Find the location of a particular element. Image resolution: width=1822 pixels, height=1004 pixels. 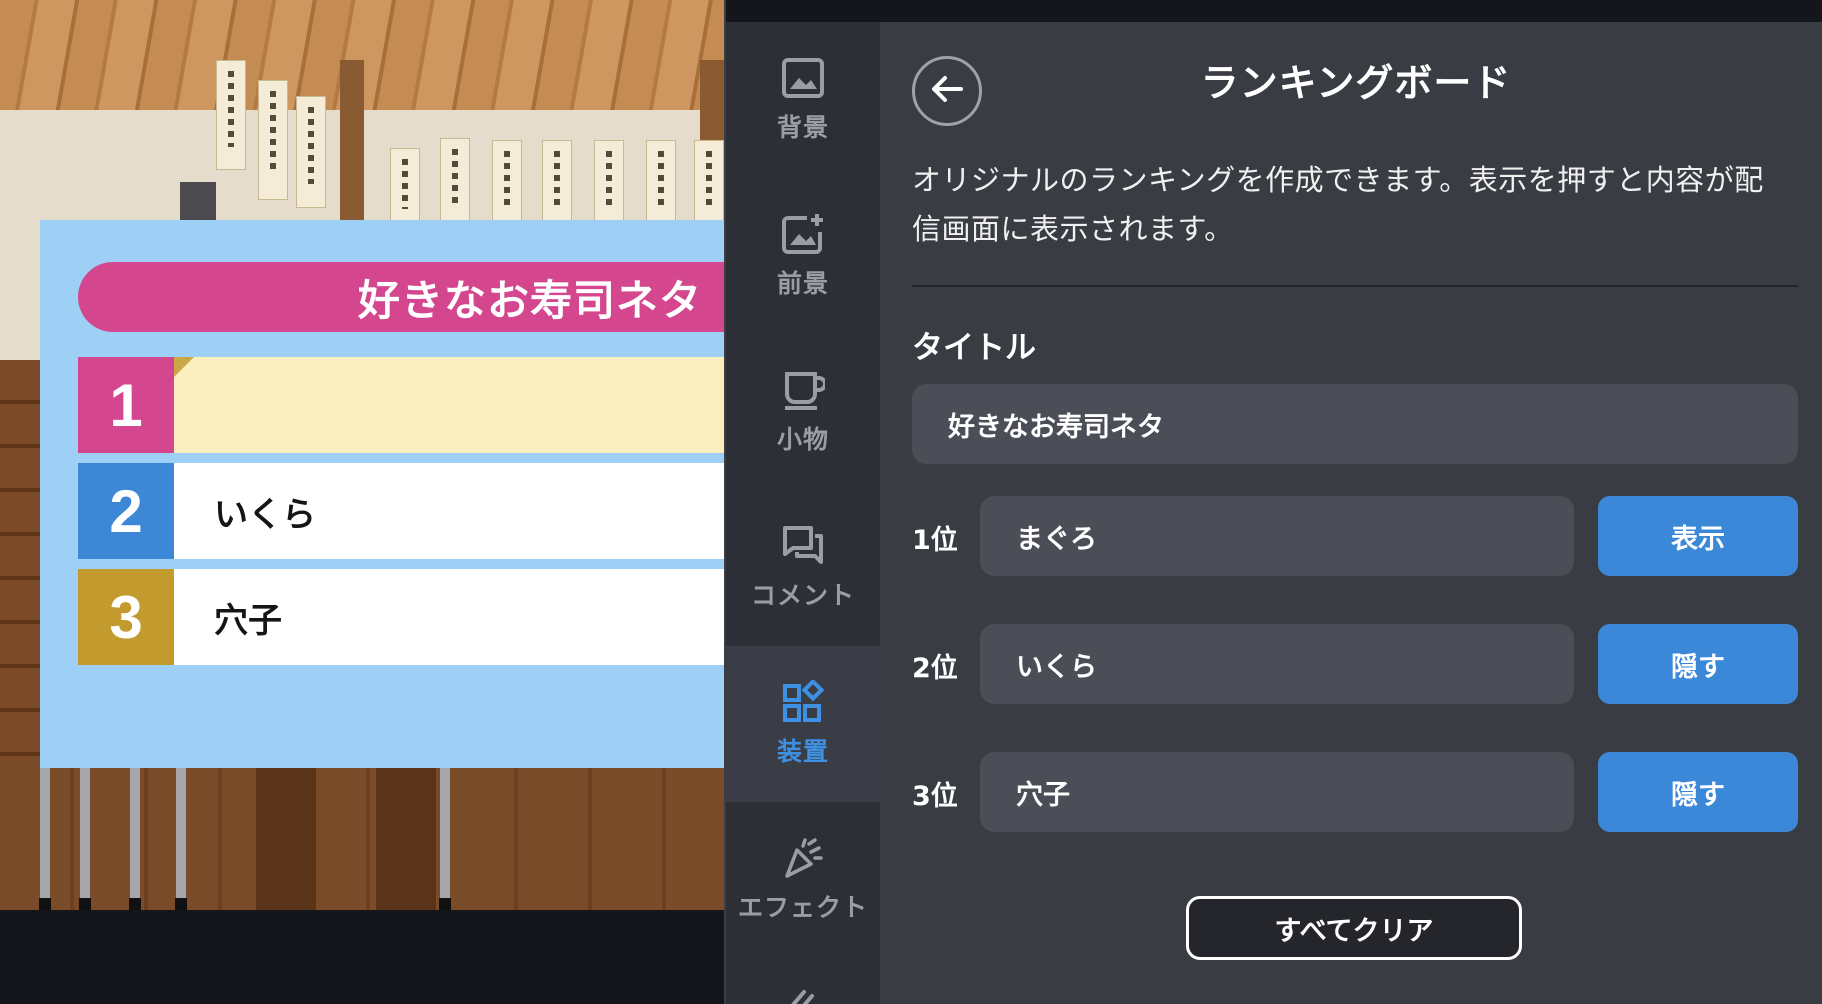

title-input: 好きなお寿司ネタ is located at coordinates (1355, 424).